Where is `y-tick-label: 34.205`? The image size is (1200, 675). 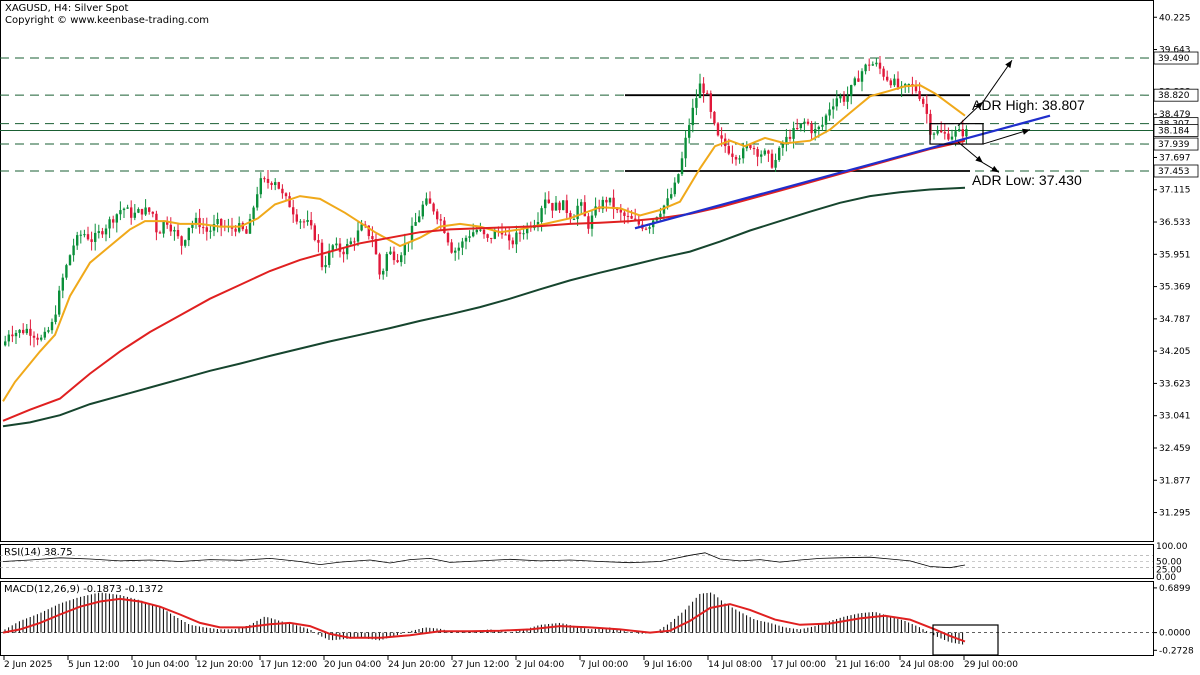
y-tick-label: 34.205 is located at coordinates (1175, 352).